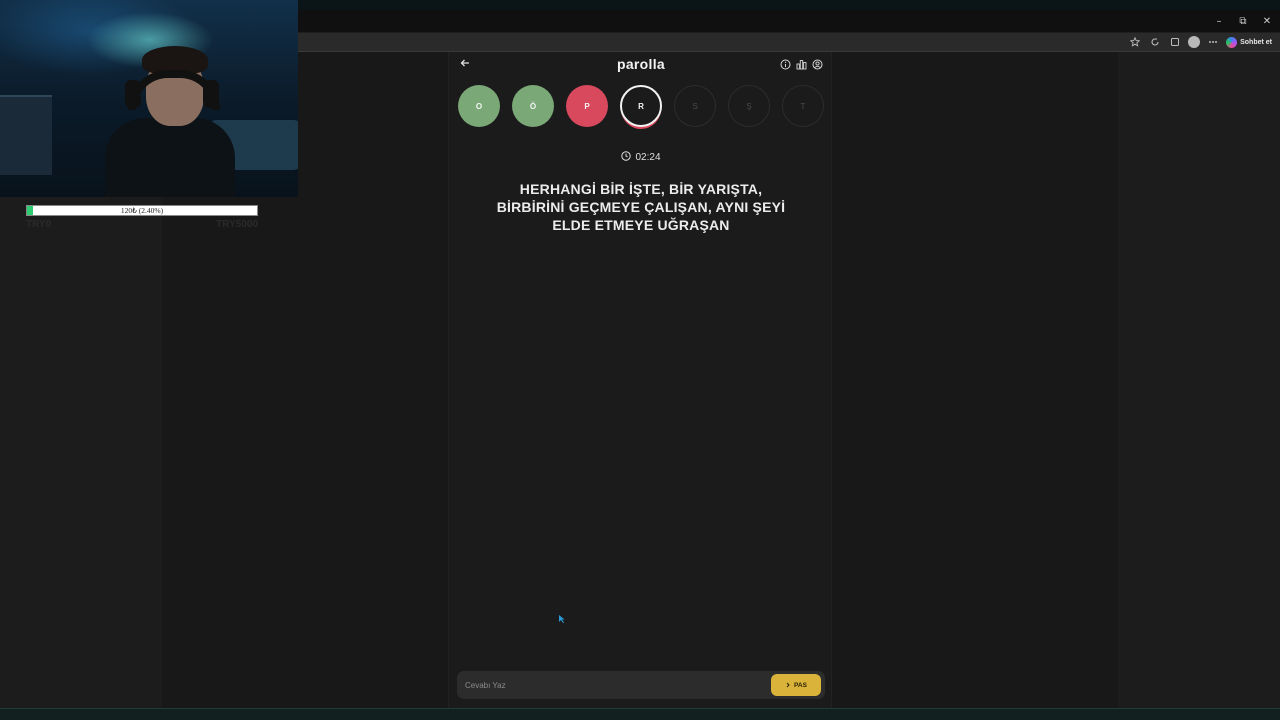  Describe the element at coordinates (1219, 21) in the screenshot. I see `minimize-button: –` at that location.